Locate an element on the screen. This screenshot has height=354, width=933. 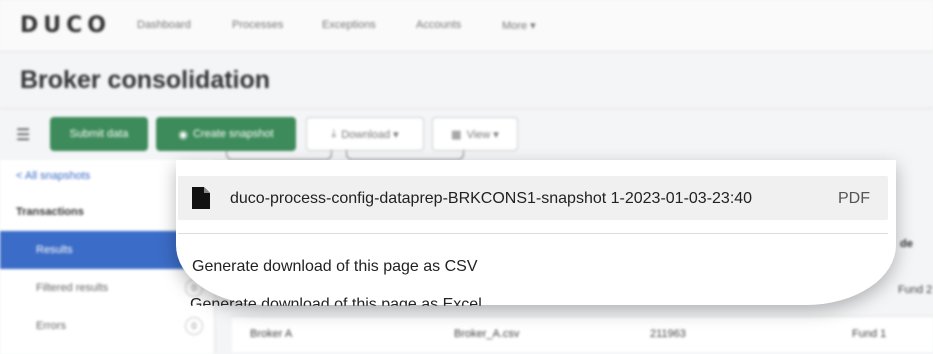
view-button: ▦ View ▾ is located at coordinates (475, 134).